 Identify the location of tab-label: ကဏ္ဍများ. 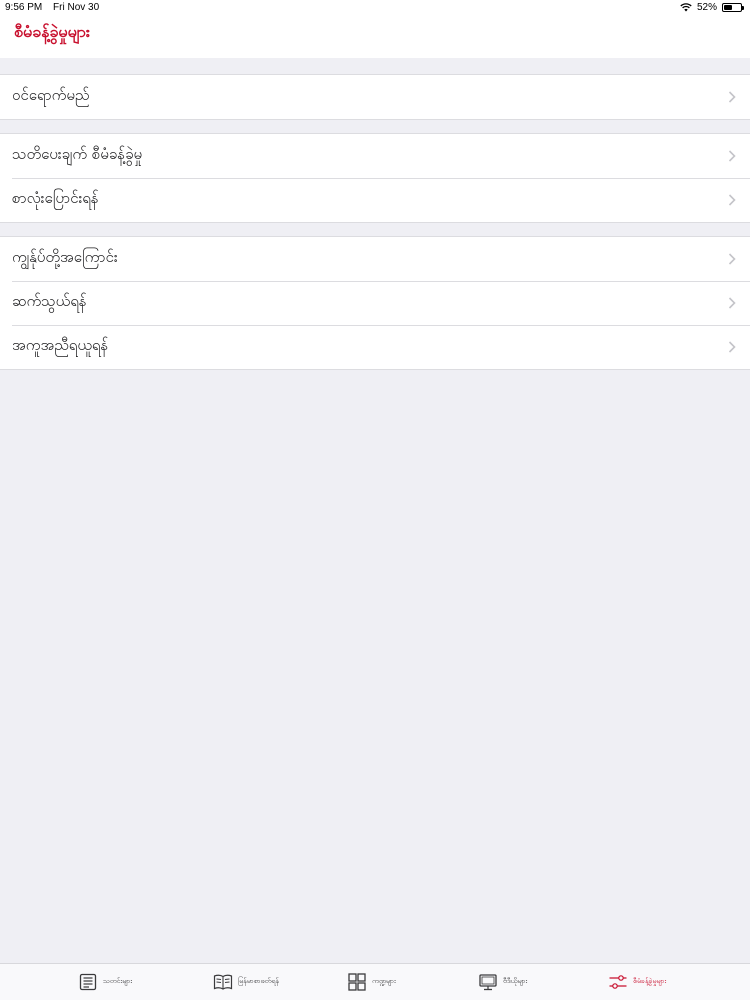
(384, 981).